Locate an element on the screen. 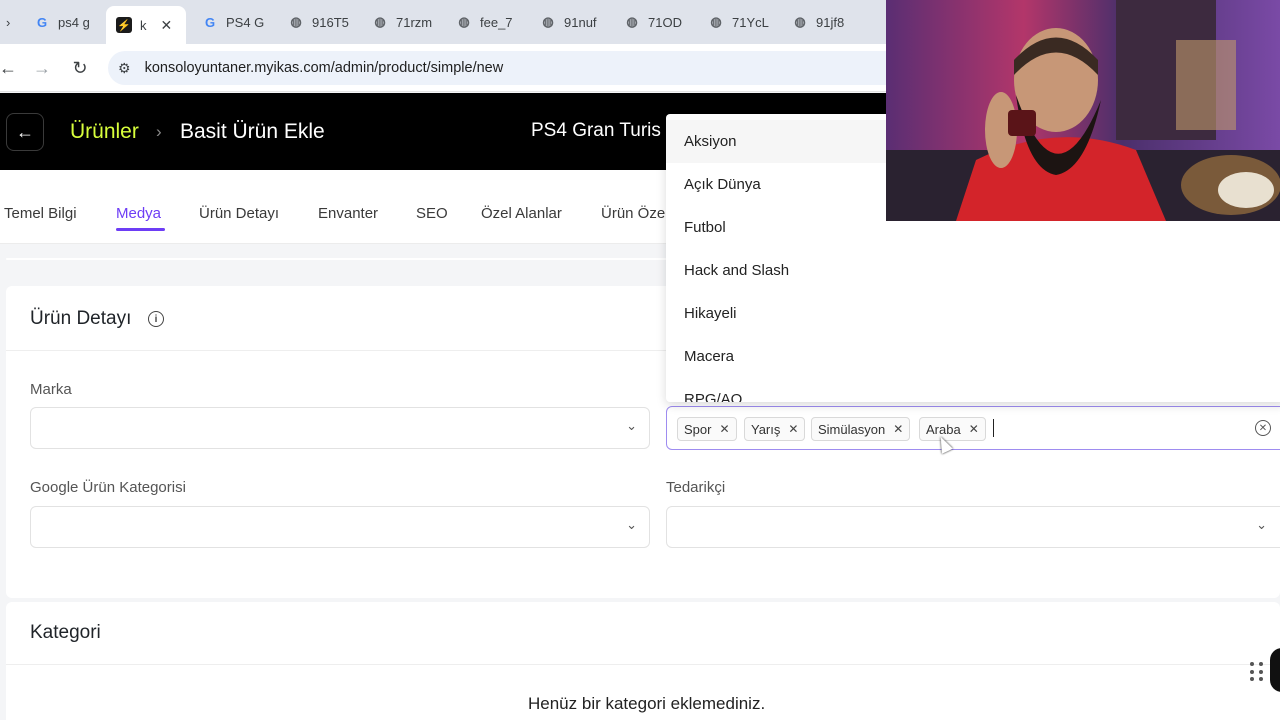 This screenshot has height=720, width=1280. browser-tab-2: ⚡ k ✕ is located at coordinates (146, 25).